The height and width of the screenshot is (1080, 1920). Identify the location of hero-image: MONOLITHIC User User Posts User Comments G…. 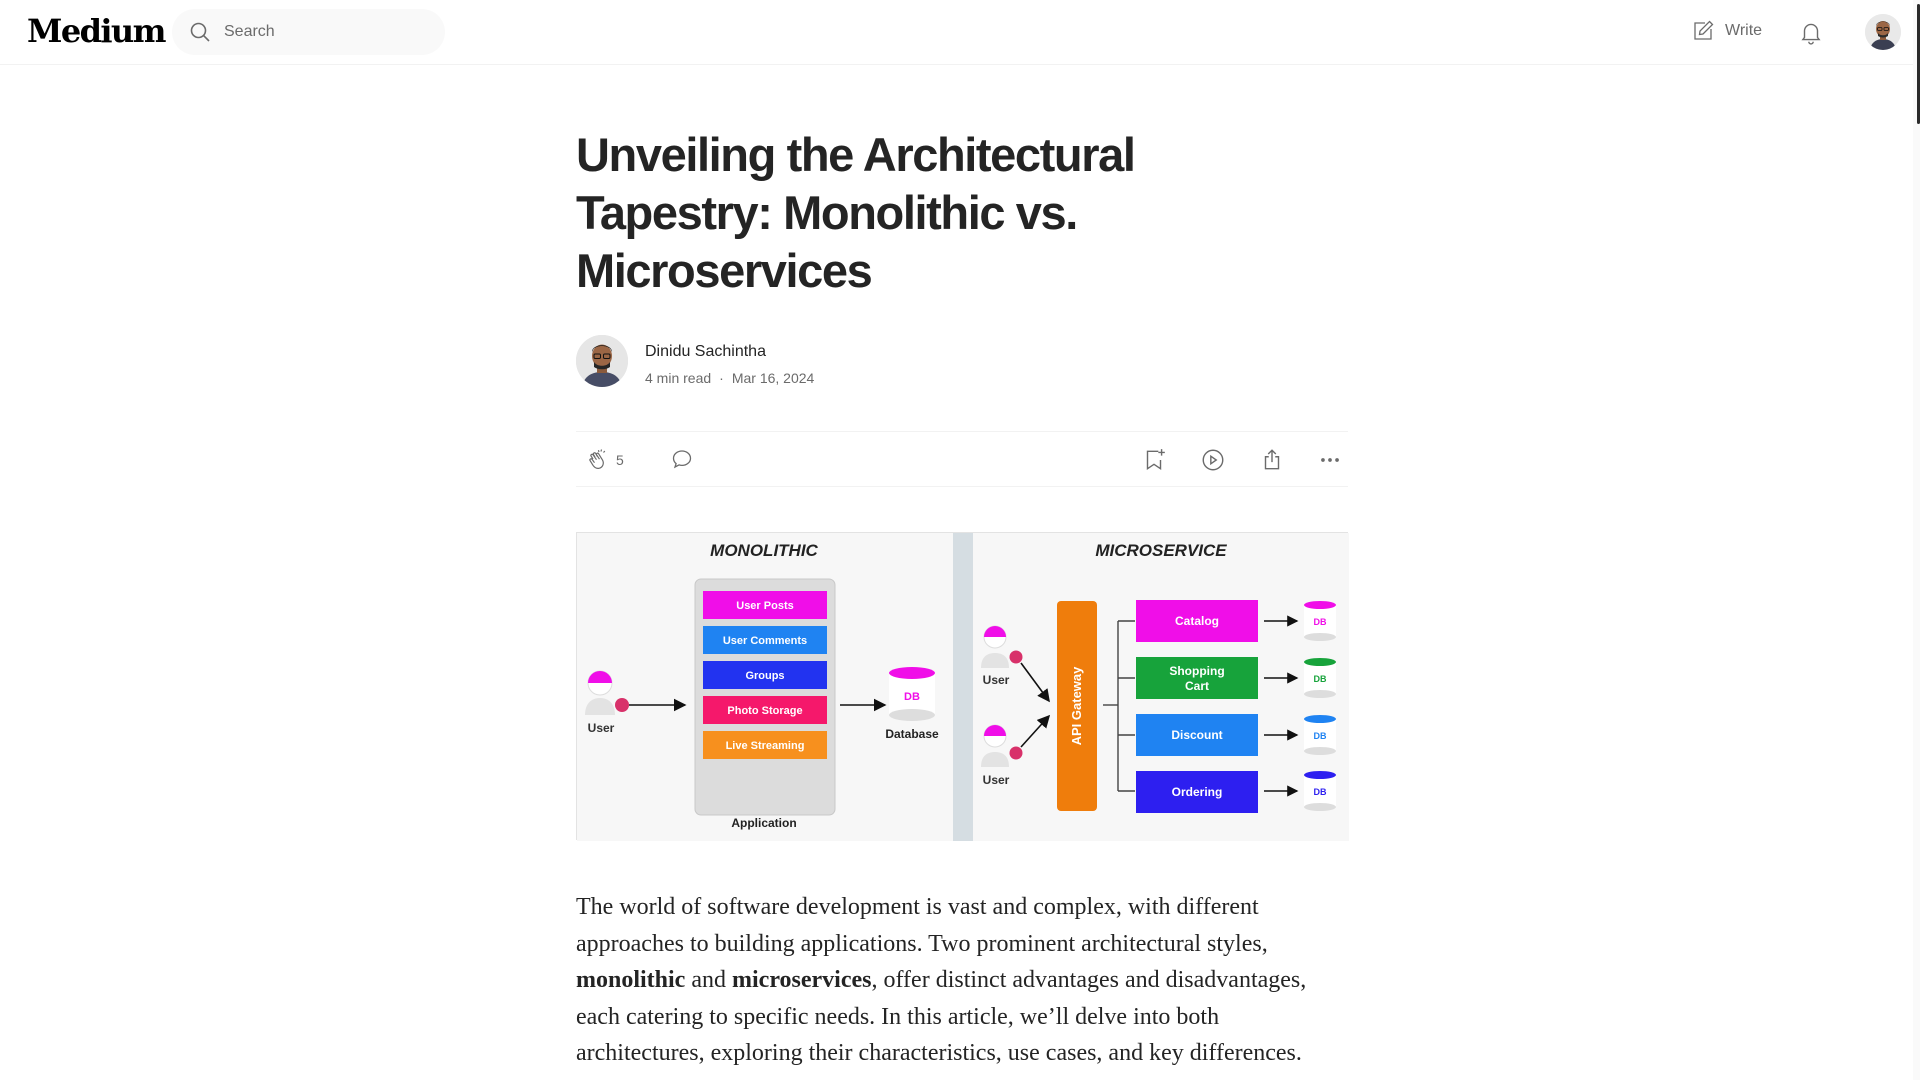
(962, 686).